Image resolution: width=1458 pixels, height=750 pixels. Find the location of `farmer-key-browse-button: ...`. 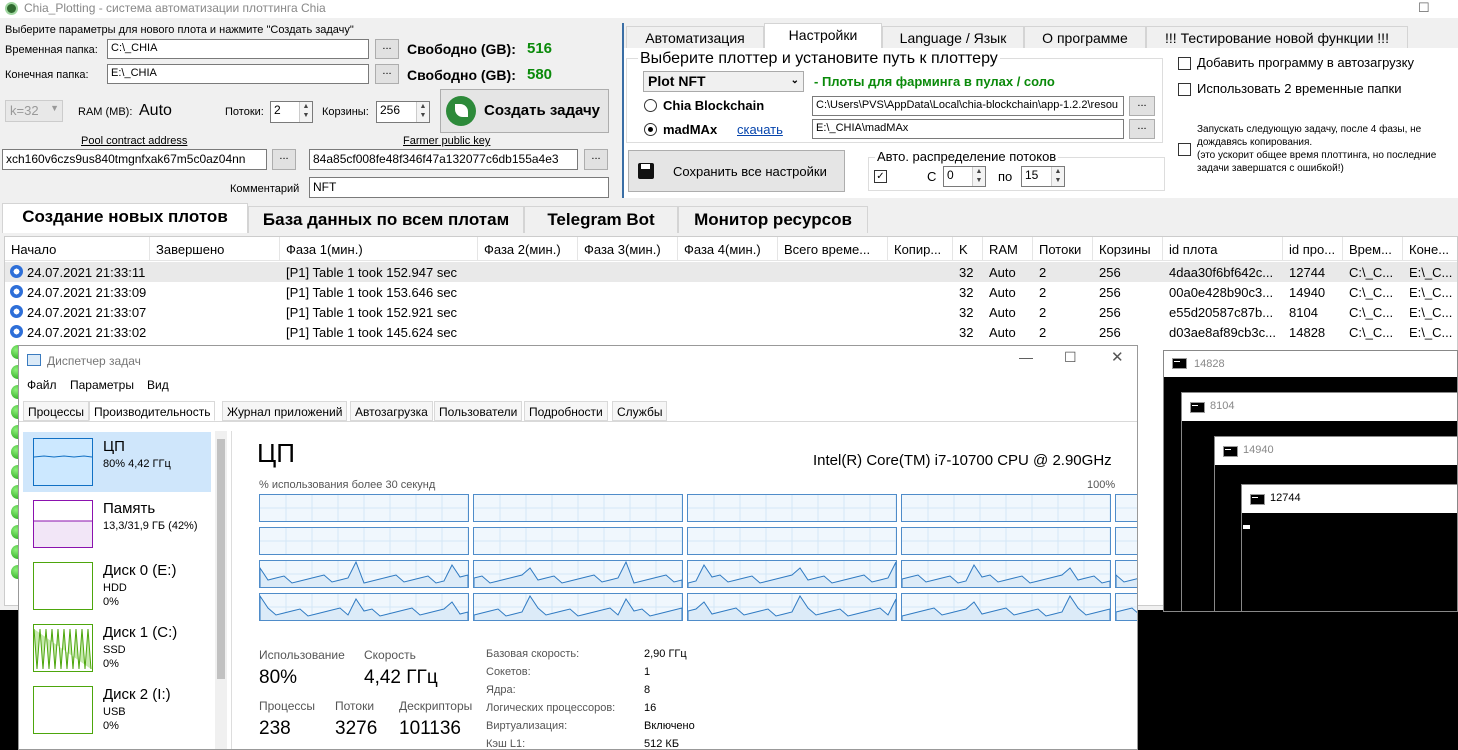

farmer-key-browse-button: ... is located at coordinates (596, 159).